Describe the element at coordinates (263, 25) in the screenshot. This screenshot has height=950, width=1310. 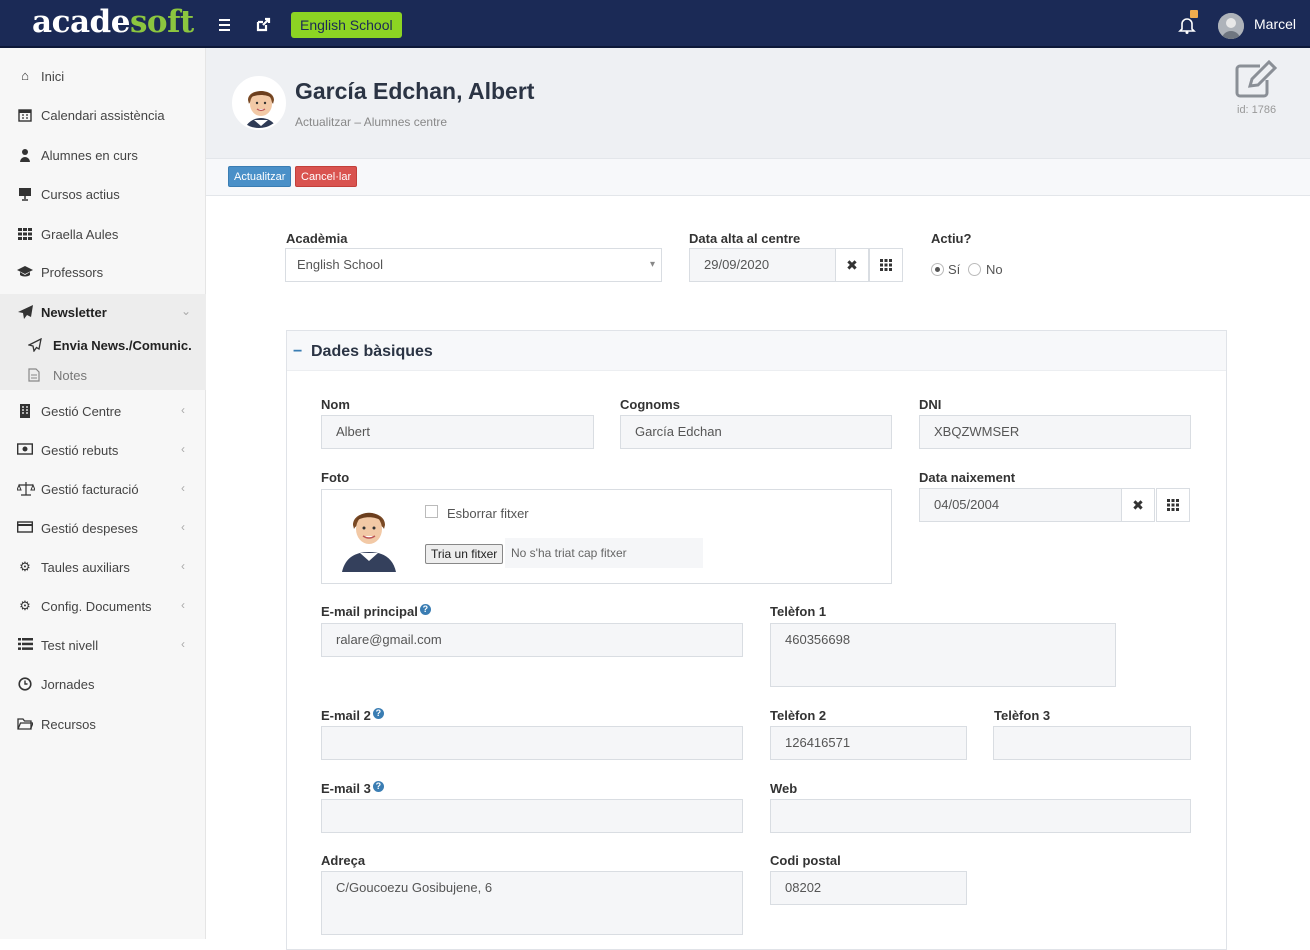
I see `external-link-icon` at that location.